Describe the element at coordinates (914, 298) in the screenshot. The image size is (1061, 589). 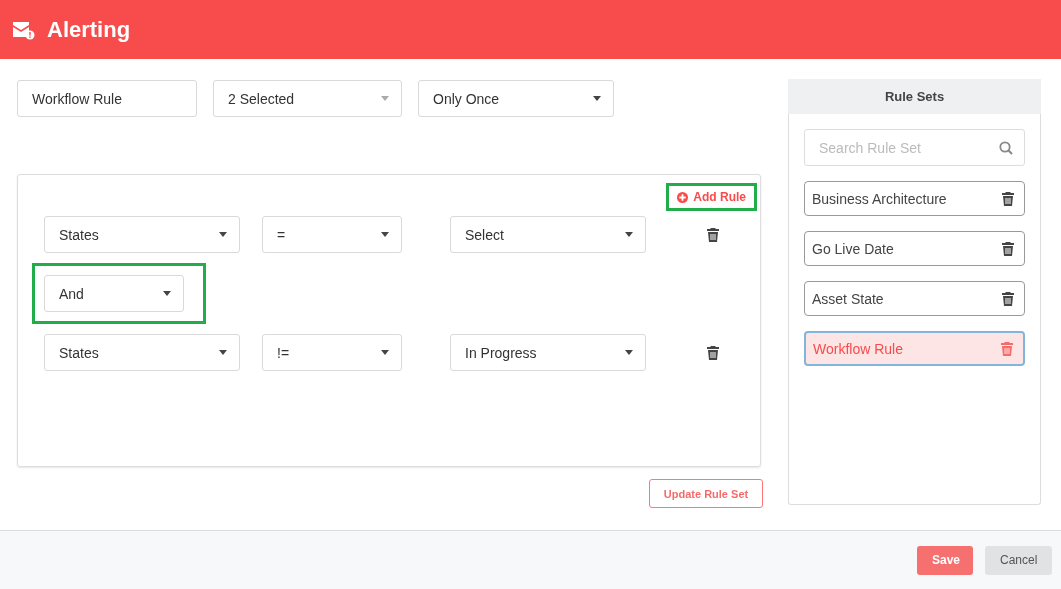
I see `rule-set-item: Asset State` at that location.